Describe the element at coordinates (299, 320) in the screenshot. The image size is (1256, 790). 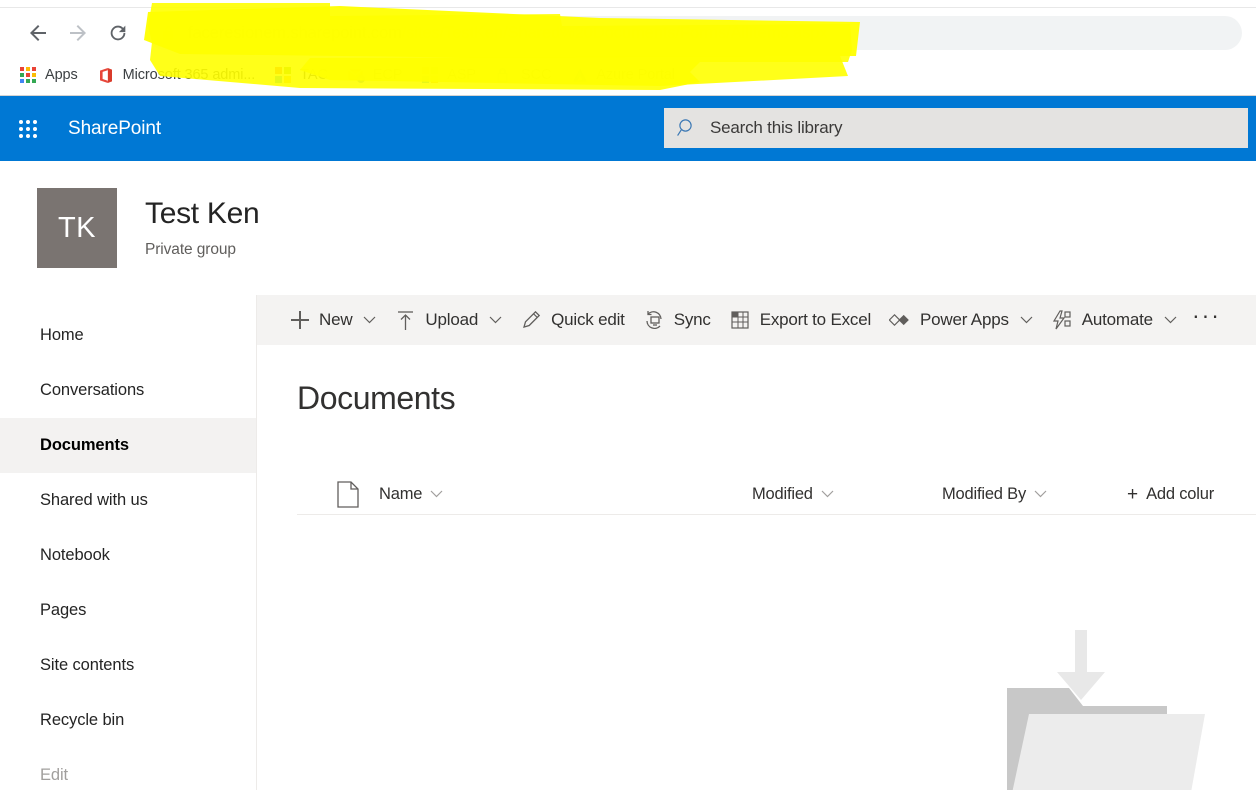
I see `plus-icon` at that location.